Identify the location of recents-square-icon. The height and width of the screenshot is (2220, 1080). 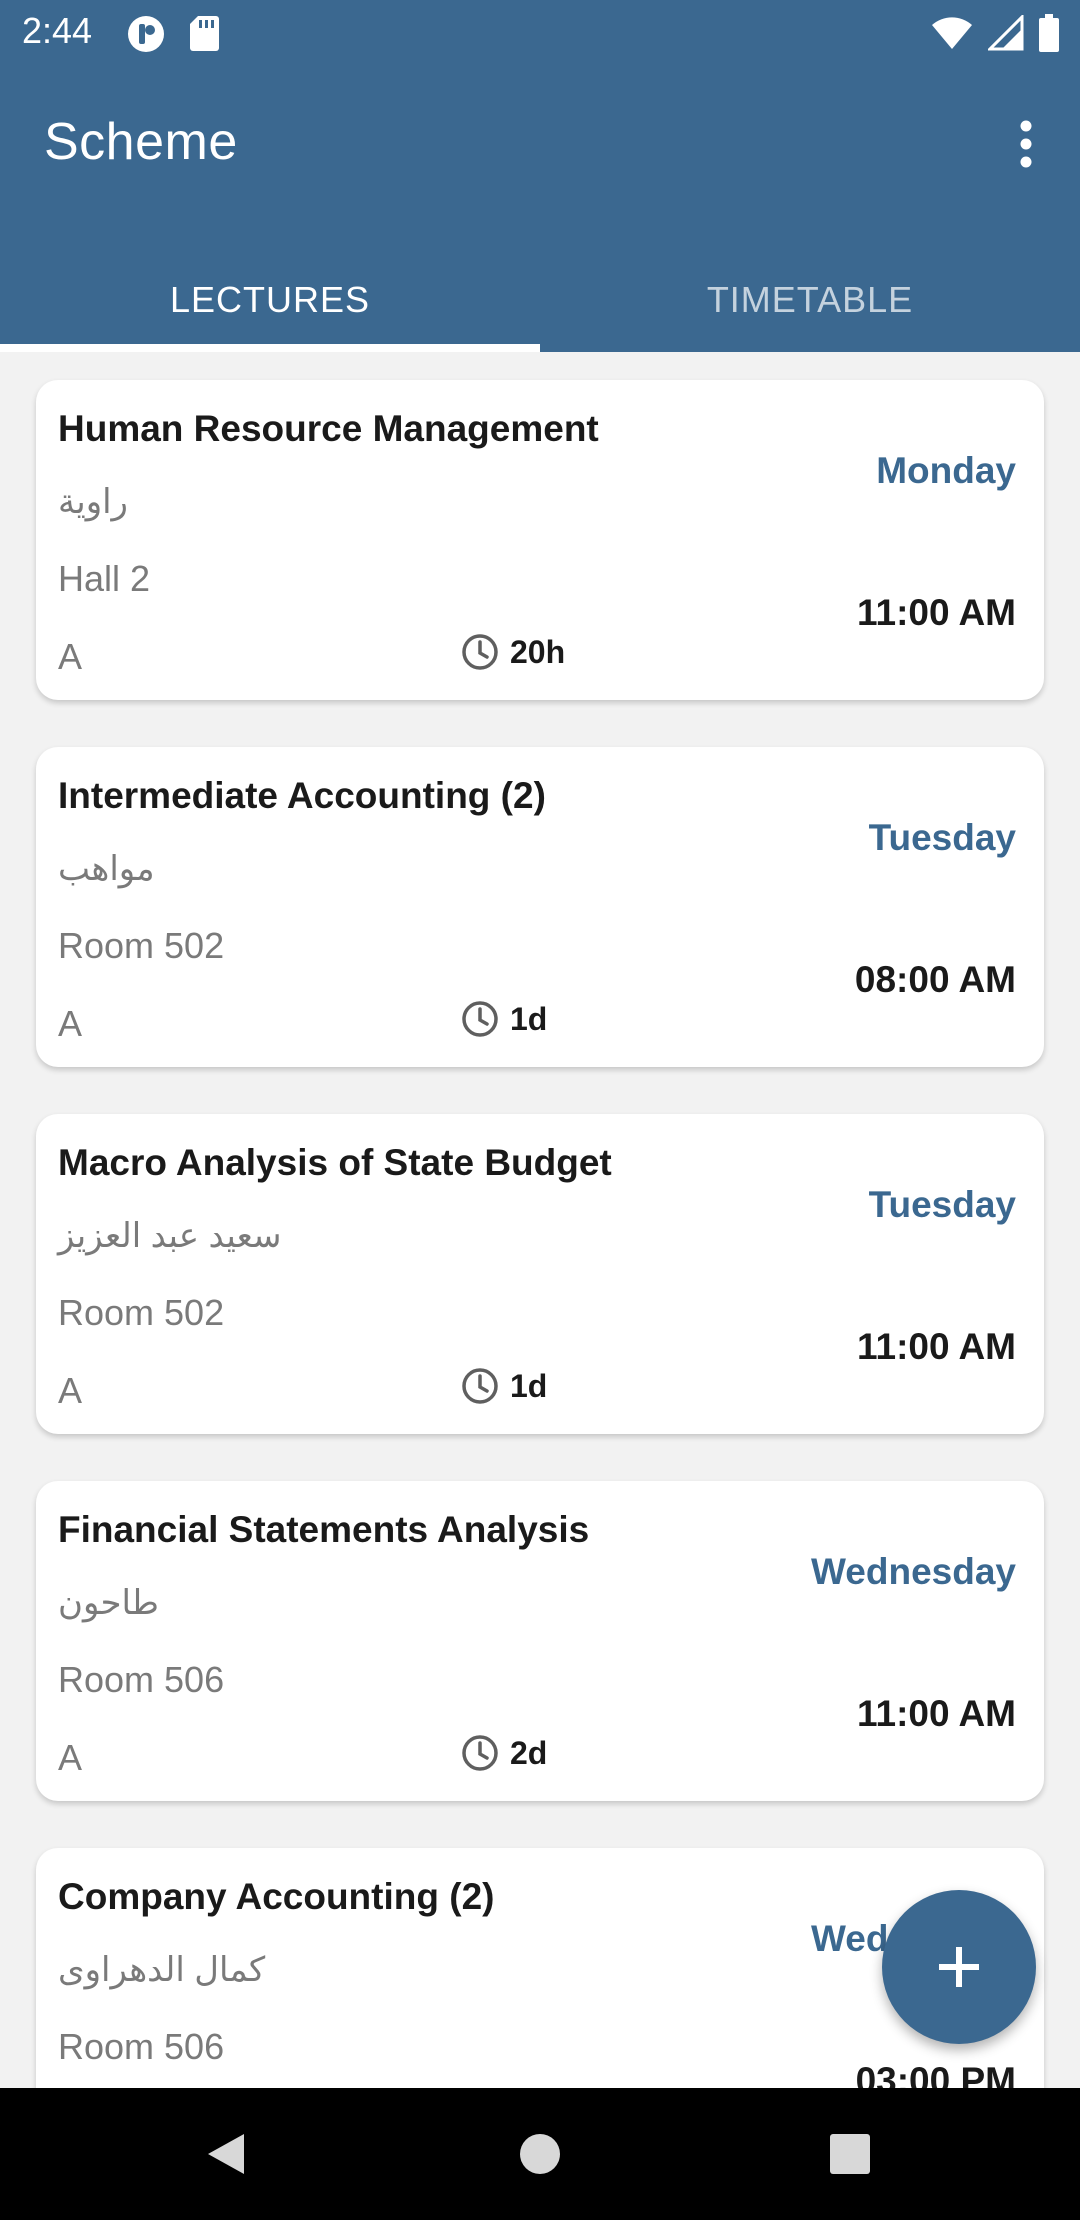
(850, 2154).